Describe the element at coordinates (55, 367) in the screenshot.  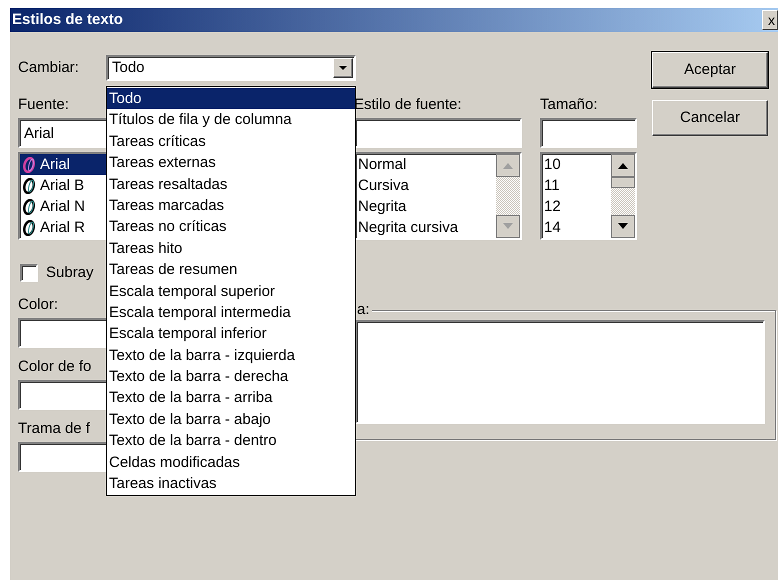
I see `field-label: Color de fo` at that location.